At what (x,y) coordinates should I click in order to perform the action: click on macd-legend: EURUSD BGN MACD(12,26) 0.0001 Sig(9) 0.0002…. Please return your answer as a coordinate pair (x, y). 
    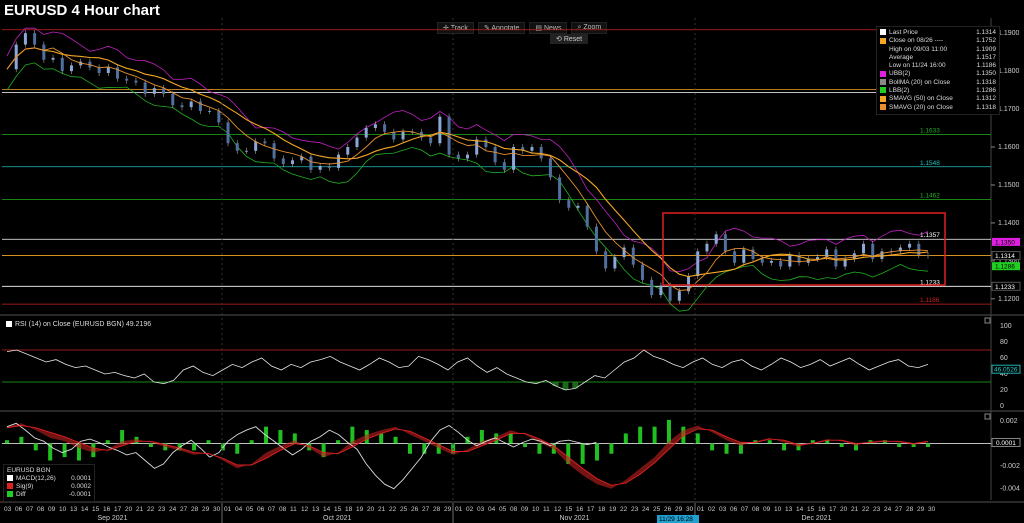
    Looking at the image, I should click on (49, 483).